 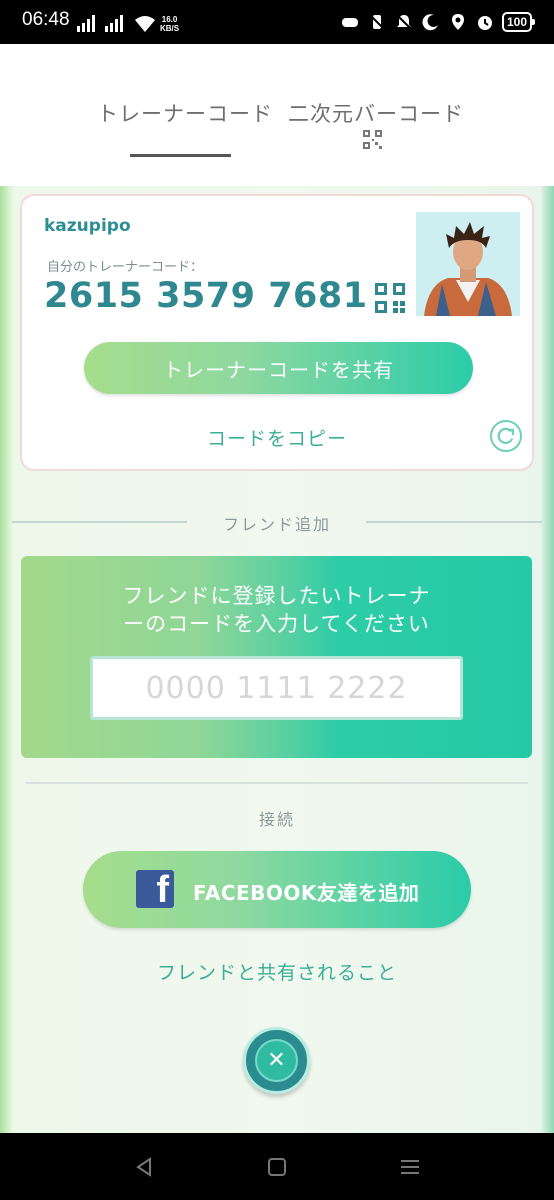 I want to click on tab-trainer-code: トレーナーコード, so click(x=185, y=113).